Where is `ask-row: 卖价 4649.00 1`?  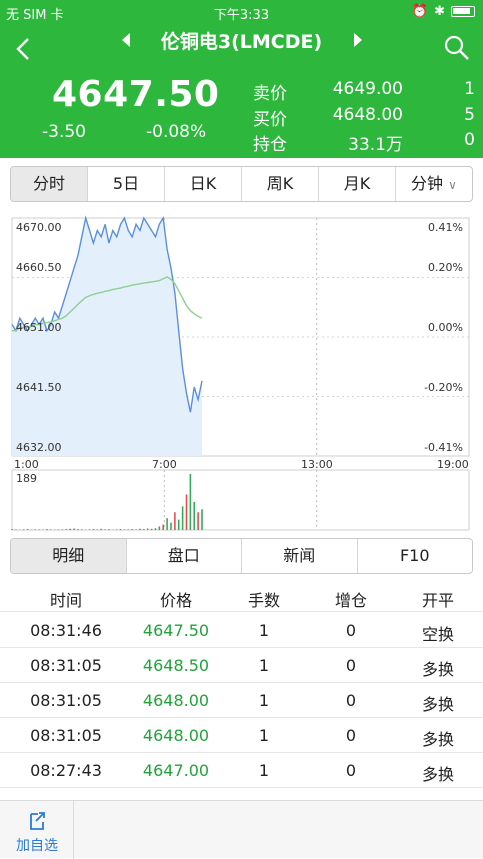
ask-row: 卖价 4649.00 1 is located at coordinates (364, 91).